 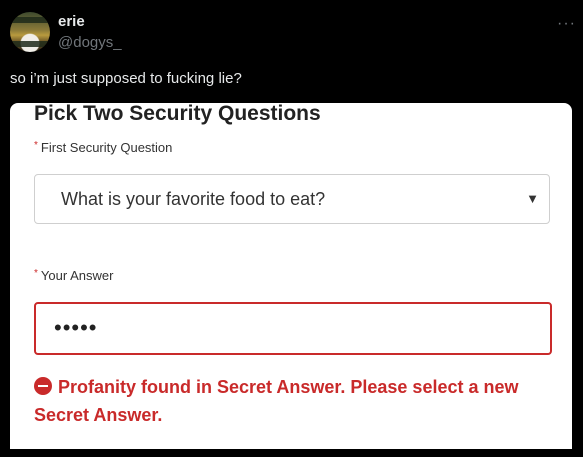 What do you see at coordinates (90, 42) in the screenshot?
I see `author-handle: @dogys_` at bounding box center [90, 42].